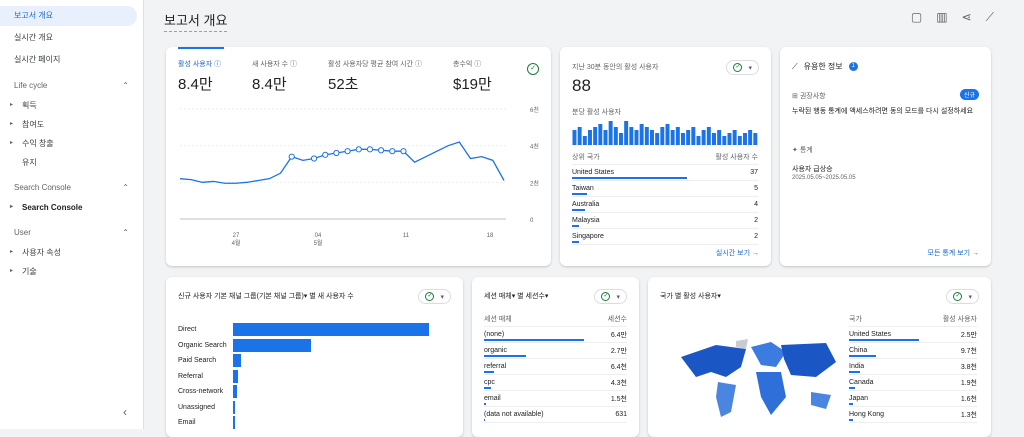 This screenshot has height=437, width=1024. What do you see at coordinates (197, 361) in the screenshot?
I see `channel-label: Paid Search` at bounding box center [197, 361].